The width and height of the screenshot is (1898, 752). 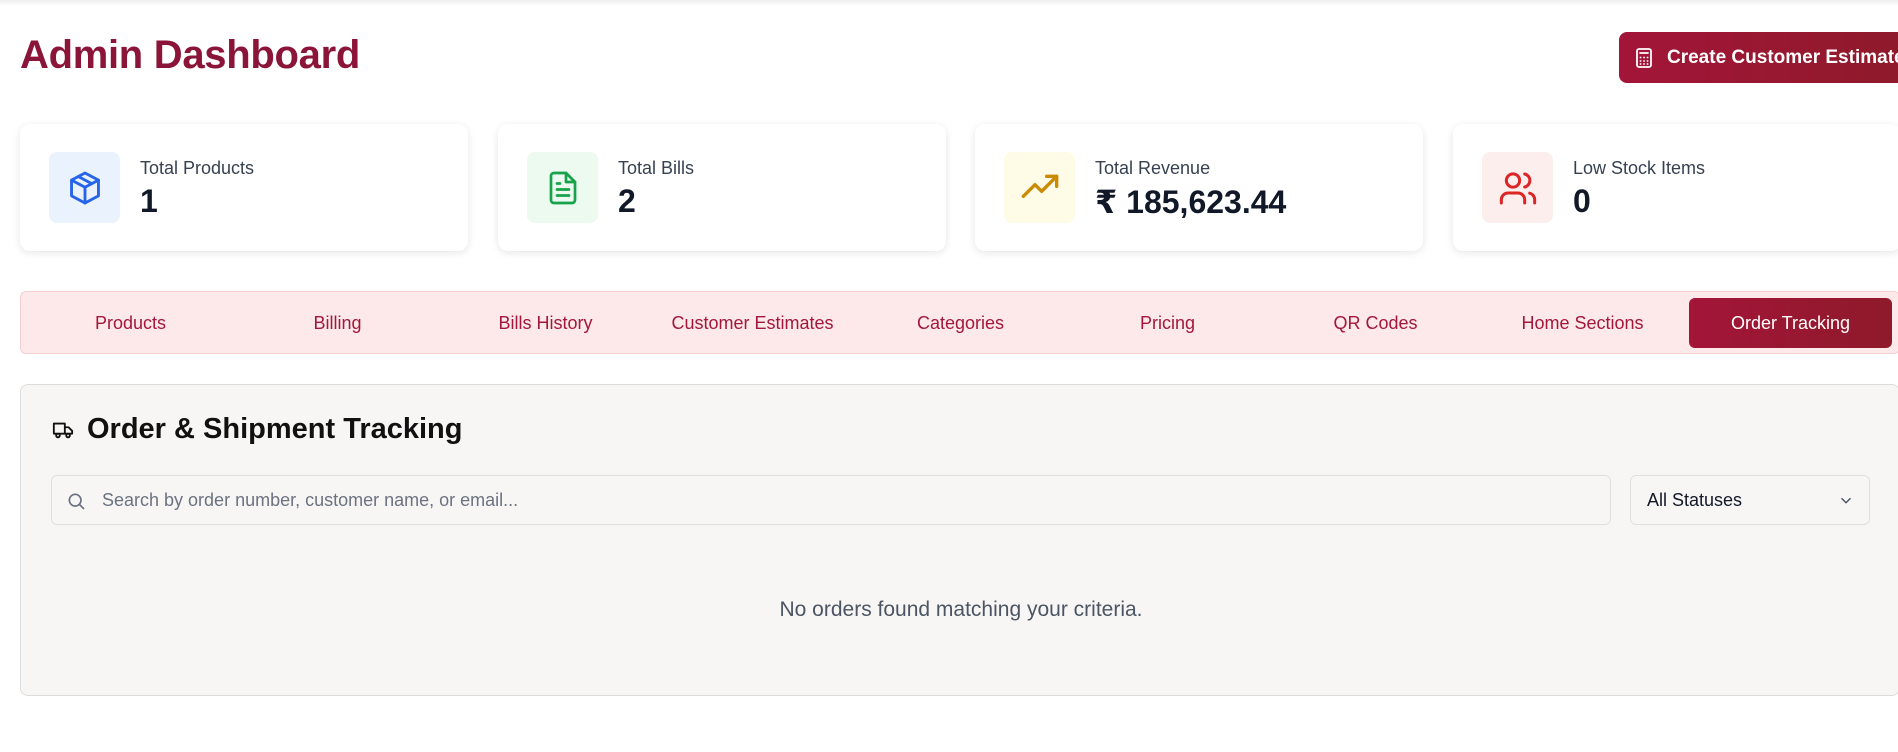 What do you see at coordinates (1782, 57) in the screenshot?
I see `create-customer-estimate-label: Create Customer Estimate` at bounding box center [1782, 57].